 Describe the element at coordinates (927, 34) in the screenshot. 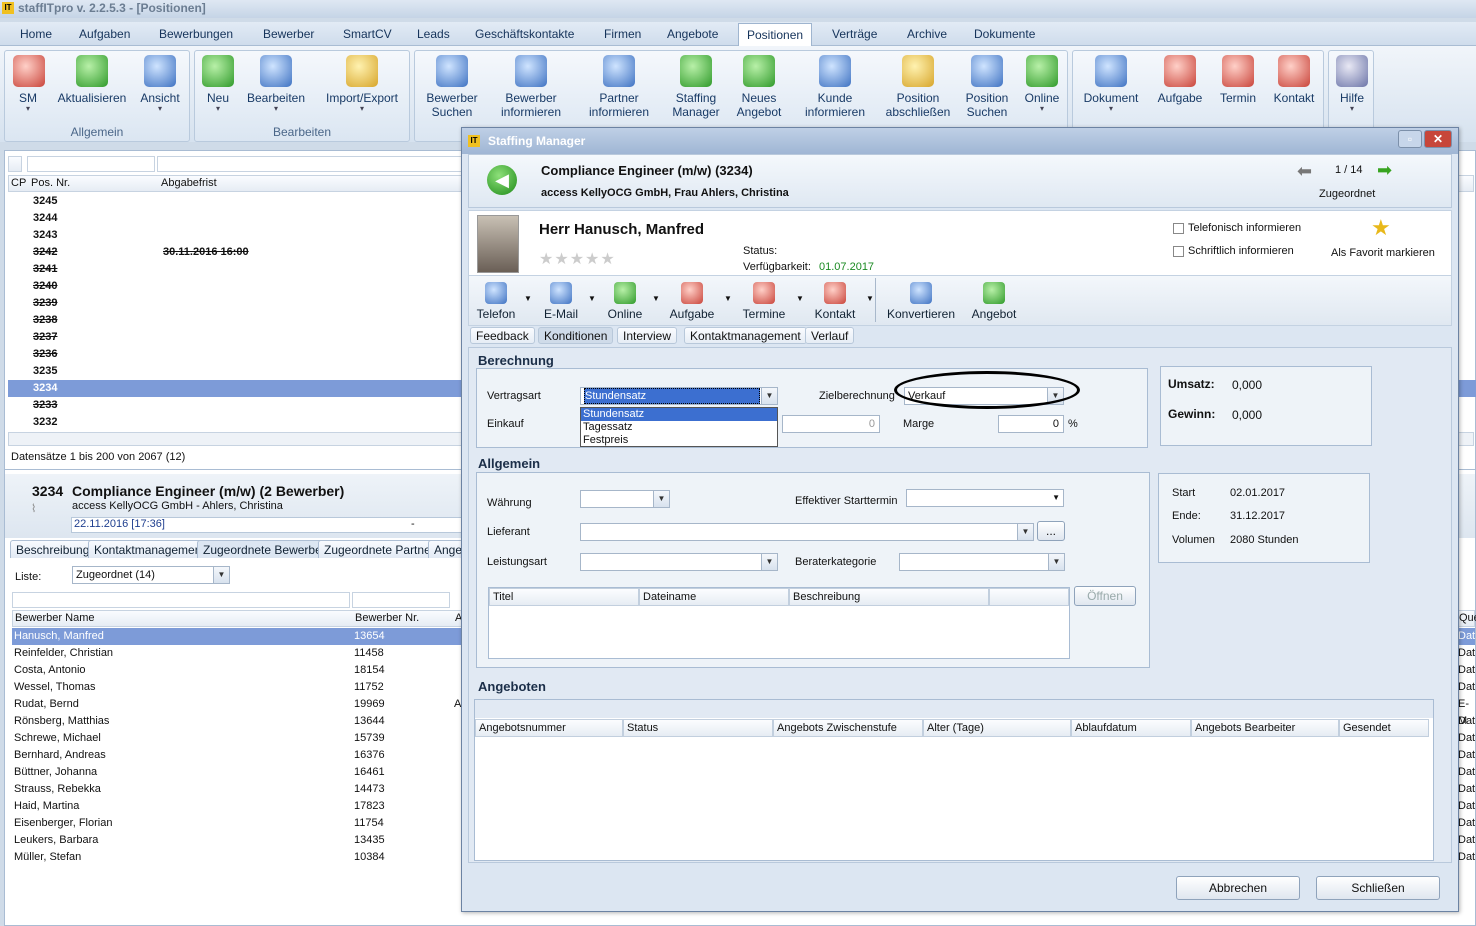

I see `tab-archive: Archive` at that location.